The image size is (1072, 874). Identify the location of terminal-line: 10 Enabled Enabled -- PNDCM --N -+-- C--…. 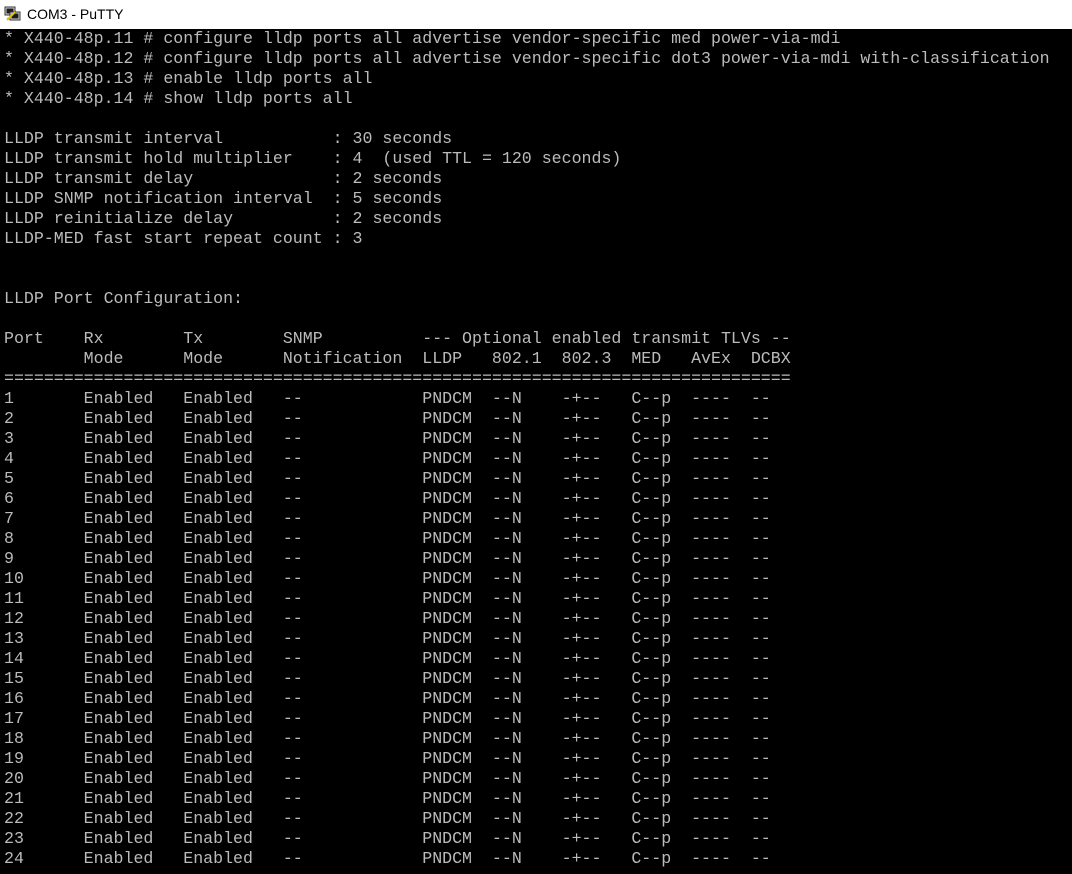
(387, 578).